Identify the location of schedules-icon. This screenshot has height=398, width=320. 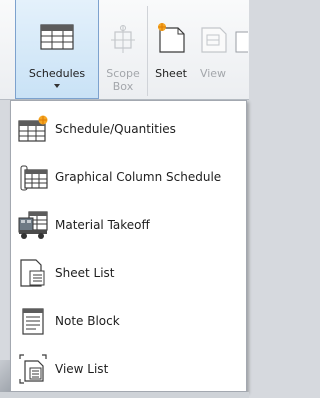
(57, 38).